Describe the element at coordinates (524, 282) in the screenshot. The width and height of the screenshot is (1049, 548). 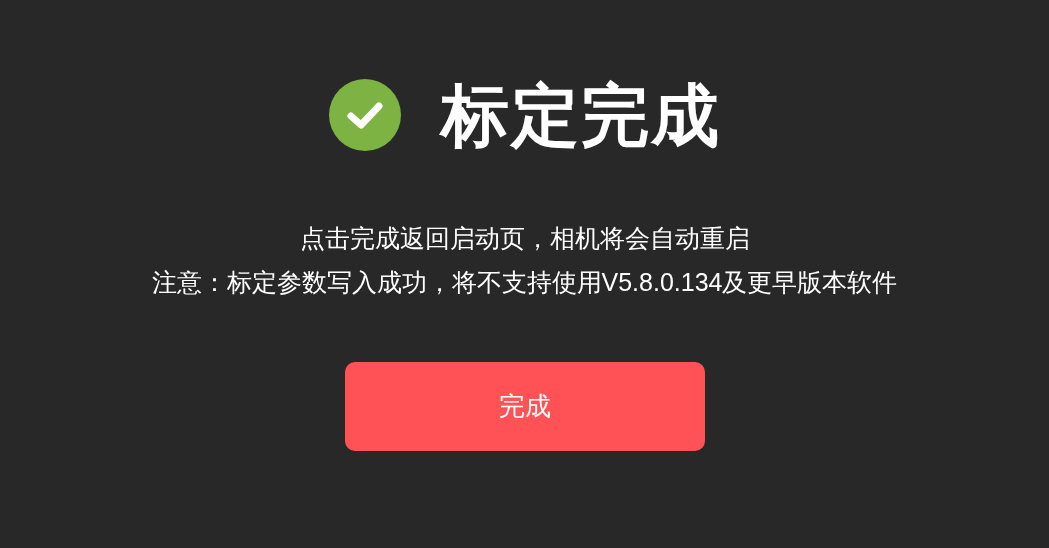
I see `message-text: 注意：标定参数写入成功，将不支持使用V5.8.0.134及更早版本软件` at that location.